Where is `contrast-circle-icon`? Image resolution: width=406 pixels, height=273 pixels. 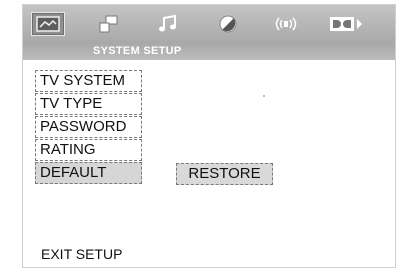 contrast-circle-icon is located at coordinates (228, 24).